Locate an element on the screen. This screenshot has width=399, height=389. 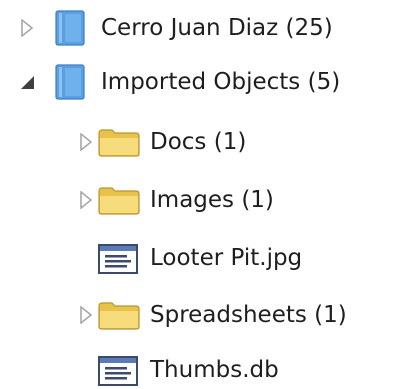
tree-item-spreadsheets: Spreadsheets (1) is located at coordinates (199, 315).